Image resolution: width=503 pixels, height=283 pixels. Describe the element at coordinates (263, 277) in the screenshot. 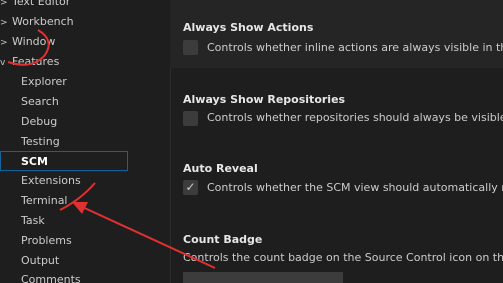

I see `count-badge-dropdown` at that location.